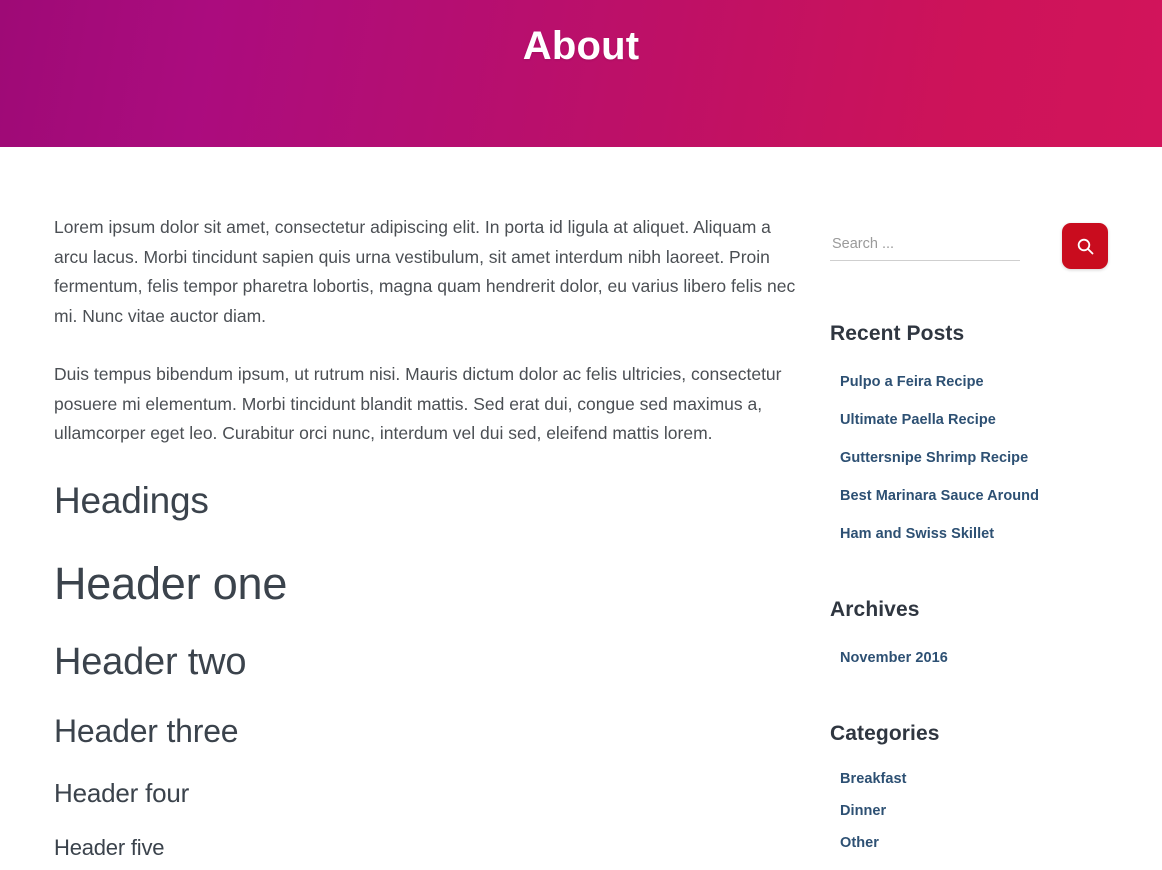 The image size is (1162, 870). Describe the element at coordinates (974, 811) in the screenshot. I see `list-item: Dinner` at that location.